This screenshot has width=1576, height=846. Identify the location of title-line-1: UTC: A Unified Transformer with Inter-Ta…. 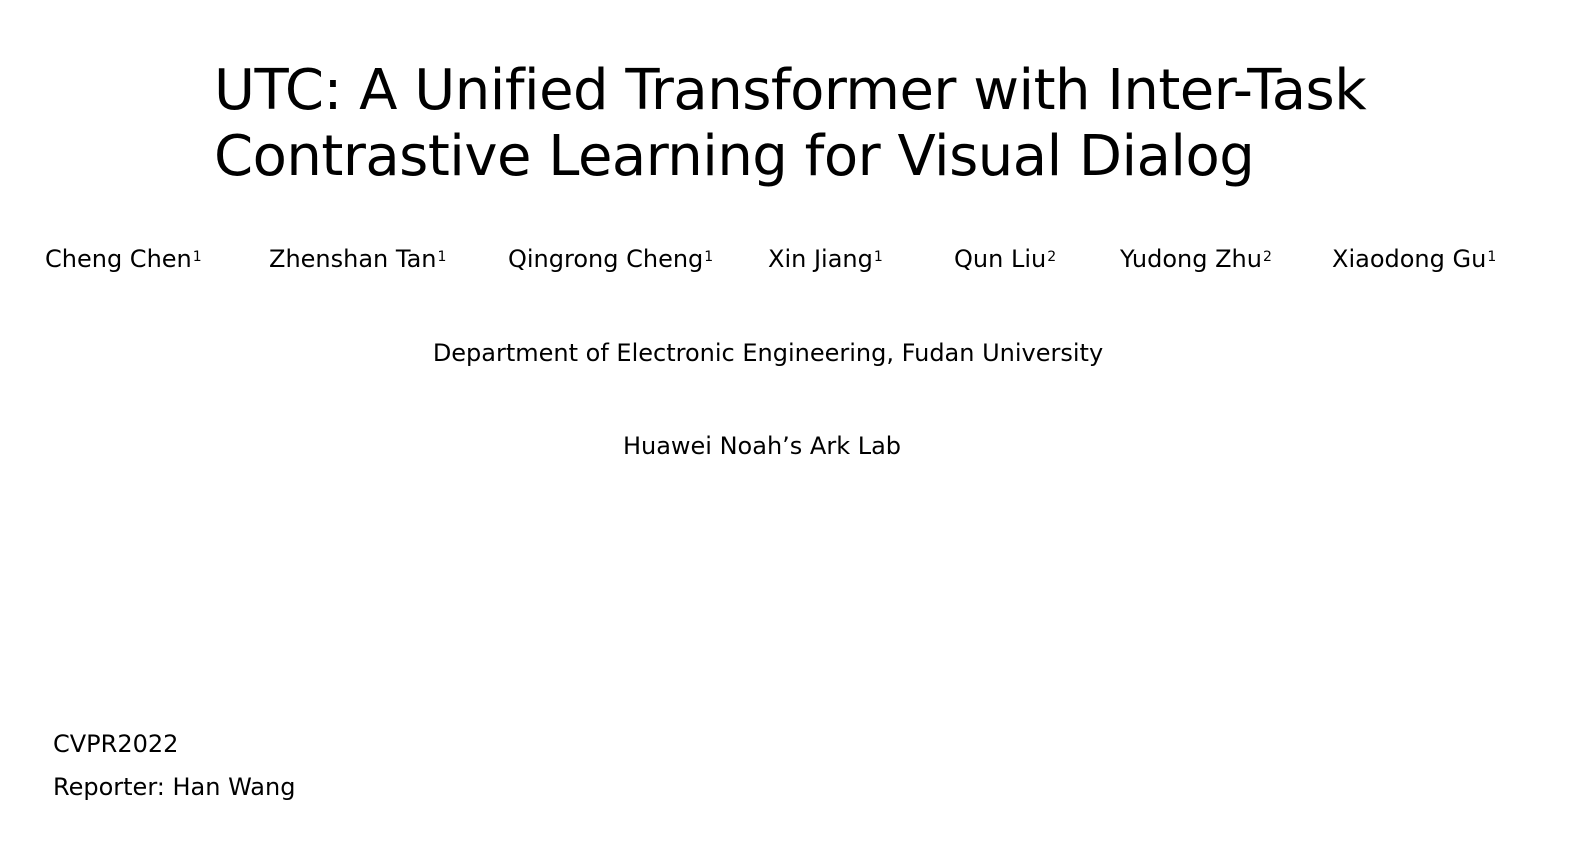
(790, 90).